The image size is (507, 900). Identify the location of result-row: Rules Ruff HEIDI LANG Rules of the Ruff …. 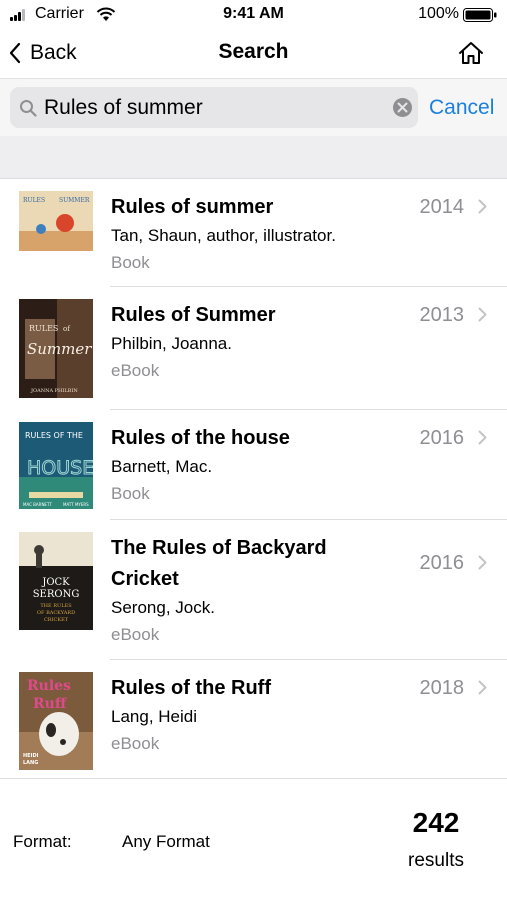
(253, 719).